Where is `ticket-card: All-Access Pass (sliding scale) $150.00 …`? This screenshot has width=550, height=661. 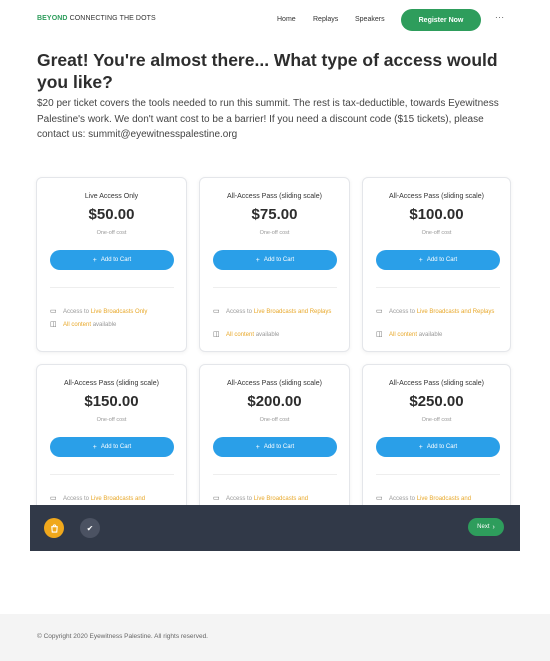
ticket-card: All-Access Pass (sliding scale) $150.00 … is located at coordinates (111, 439).